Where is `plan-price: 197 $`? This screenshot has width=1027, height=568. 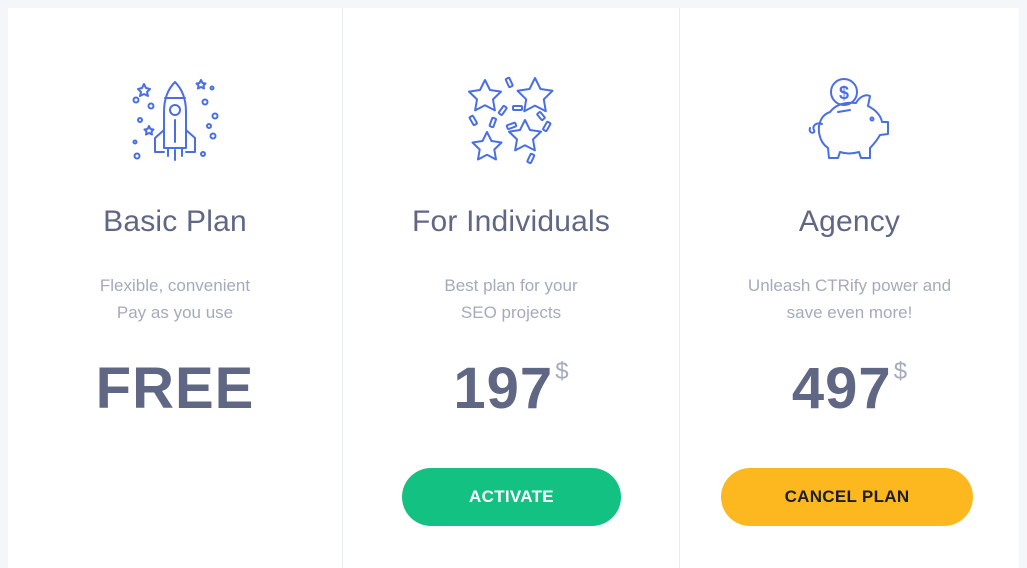
plan-price: 197 $ is located at coordinates (510, 389).